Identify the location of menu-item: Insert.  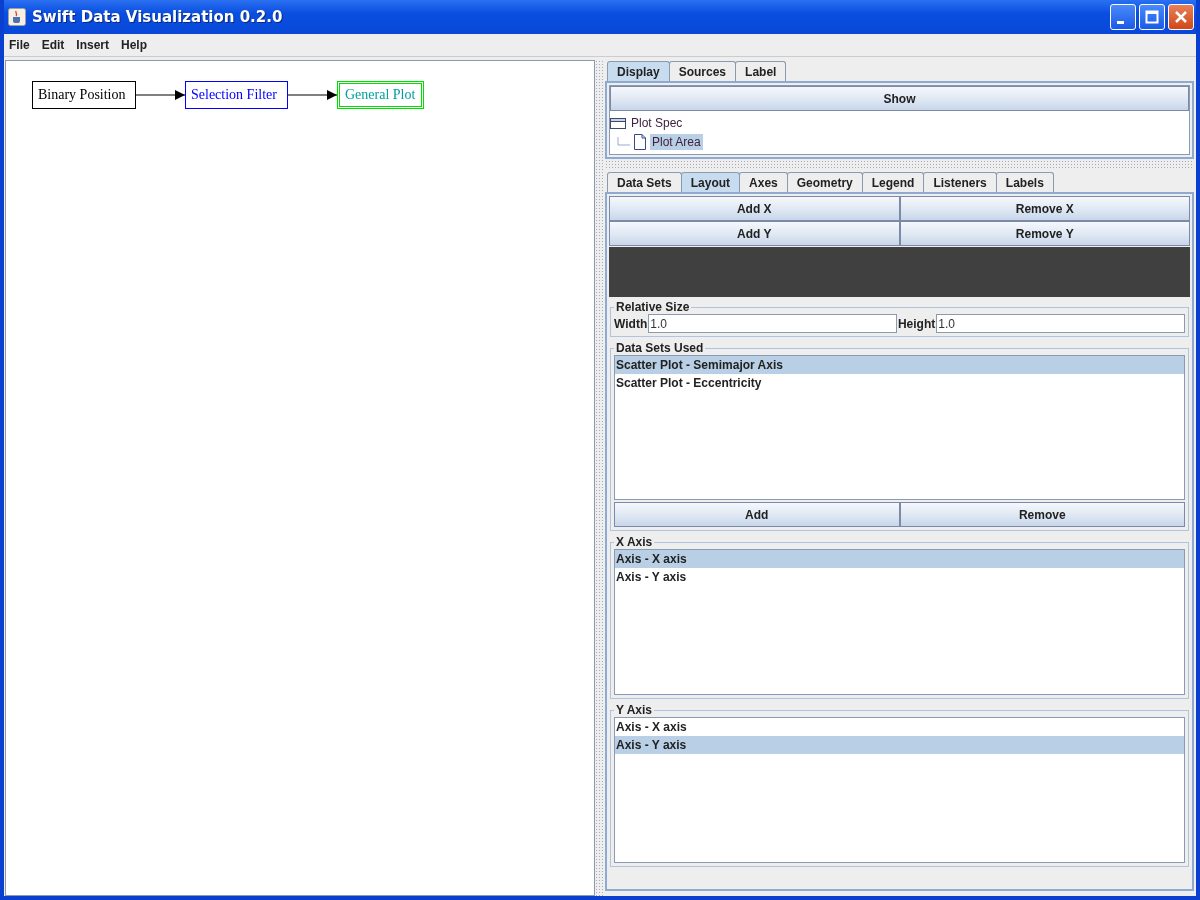
(93, 45).